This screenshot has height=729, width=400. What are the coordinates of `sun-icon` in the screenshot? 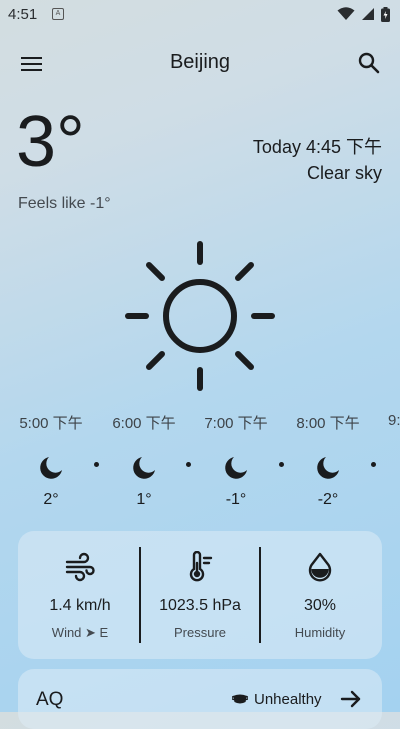 It's located at (200, 316).